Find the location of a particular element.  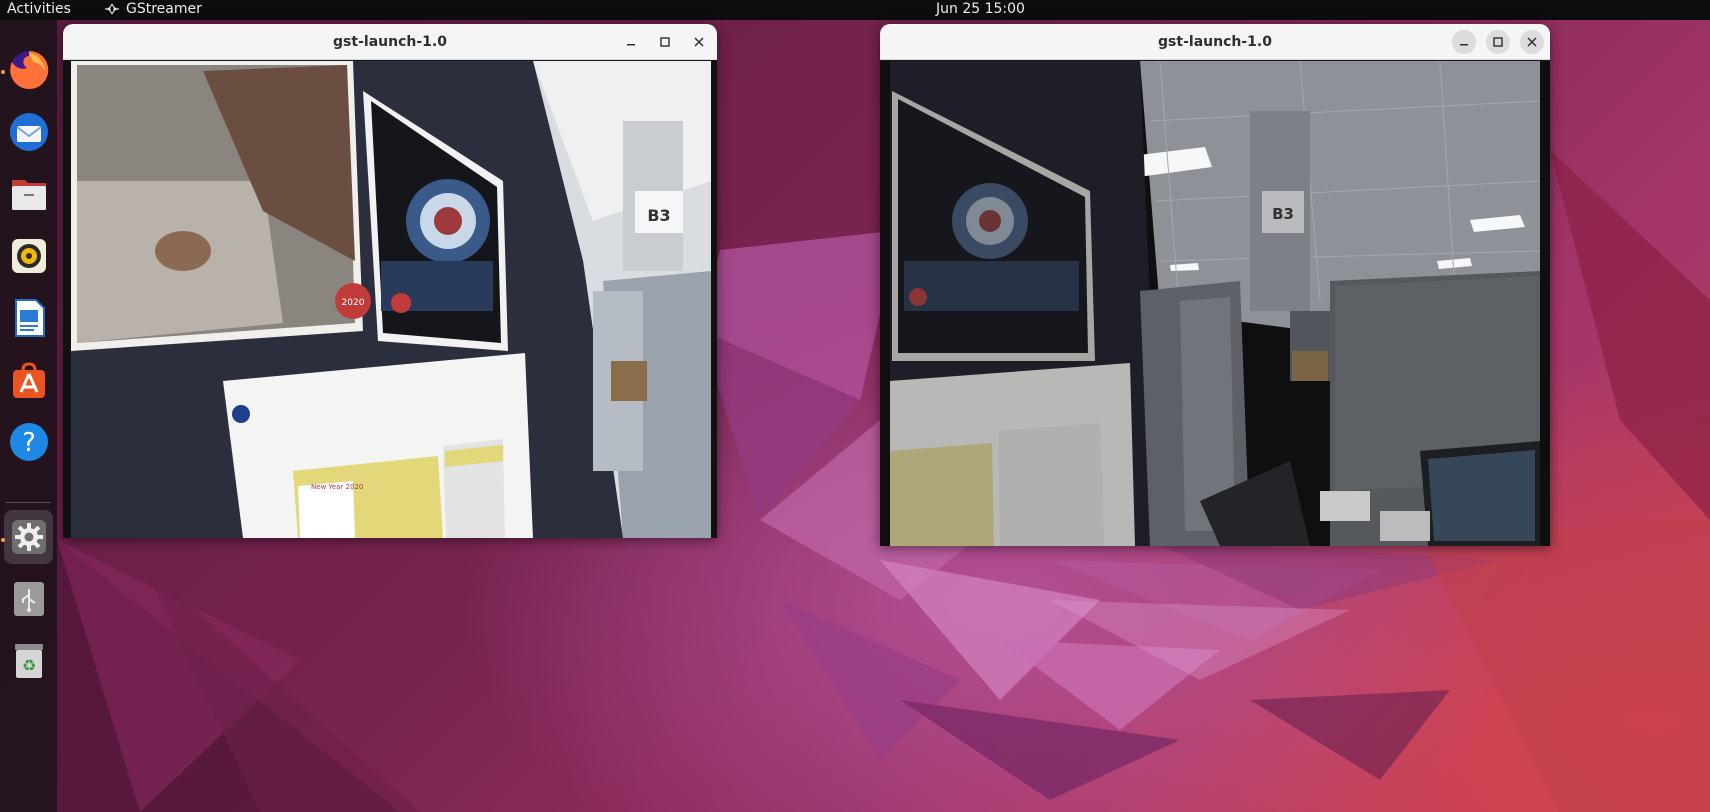

software-icon is located at coordinates (28, 380).